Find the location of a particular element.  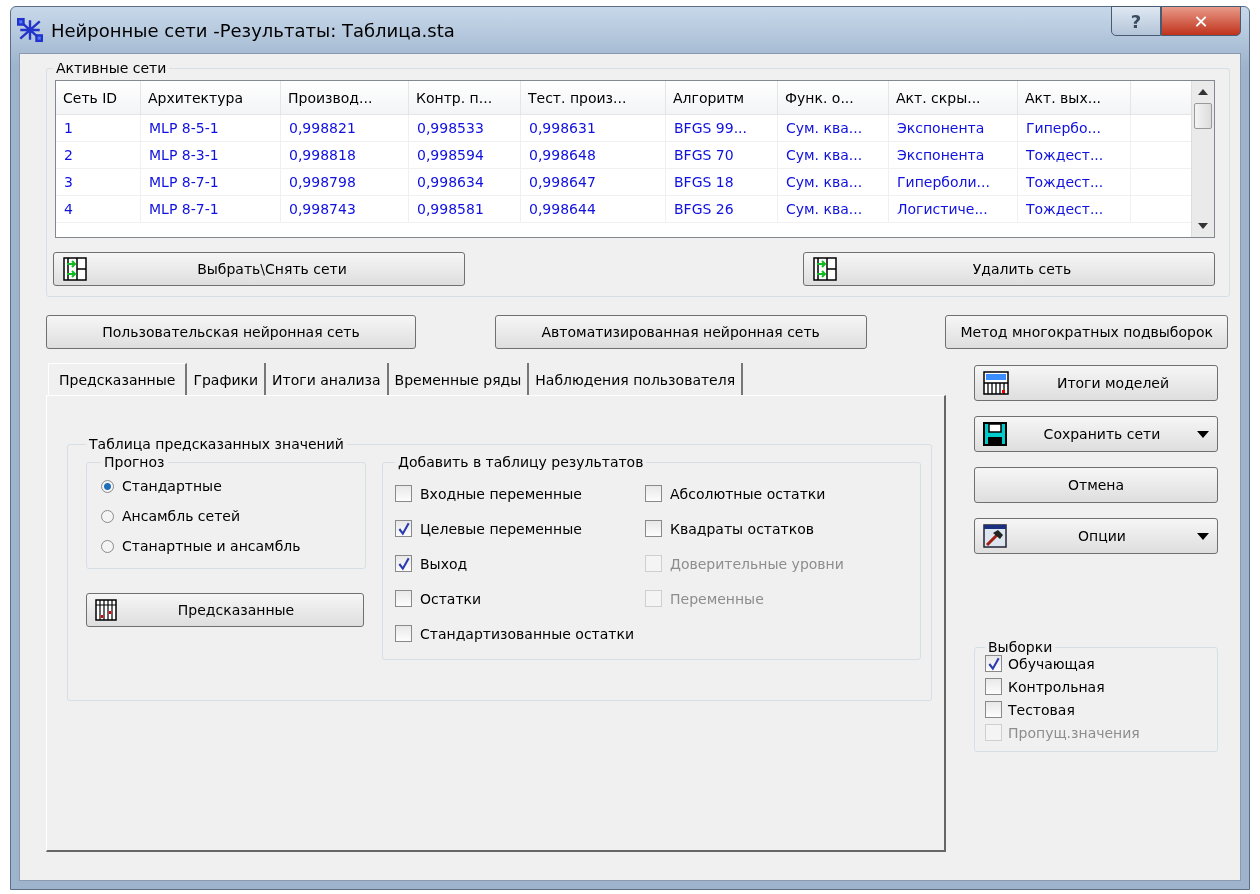

cancel-button: Отмена is located at coordinates (1096, 485).